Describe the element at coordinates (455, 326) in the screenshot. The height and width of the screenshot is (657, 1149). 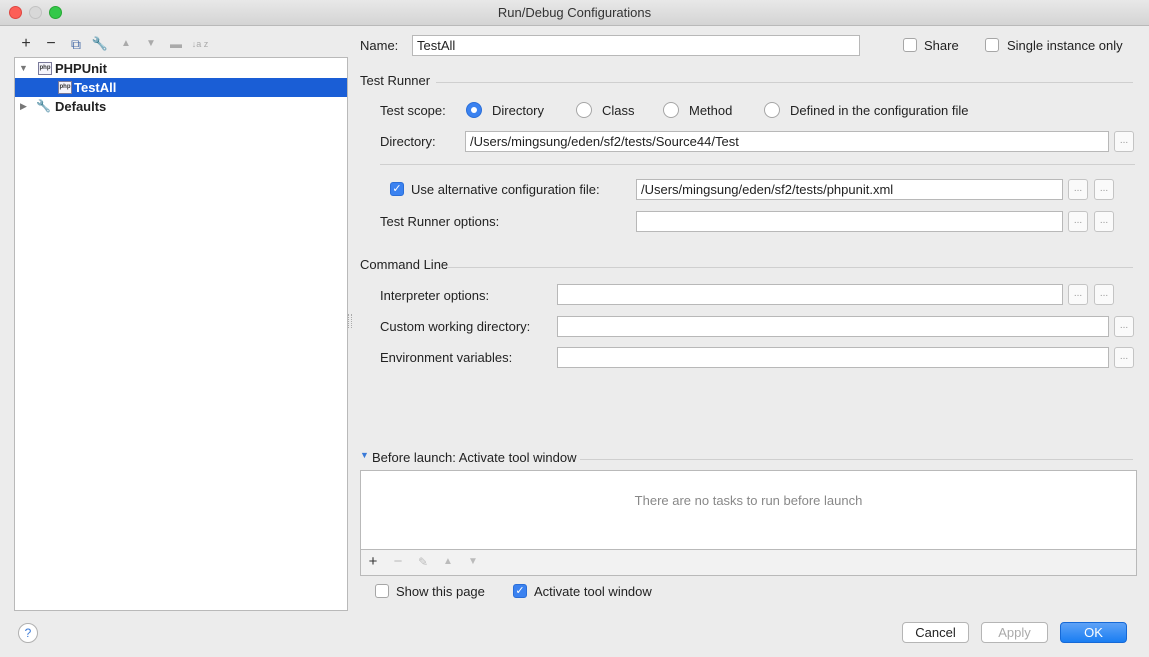
I see `working-directory-label: Custom working directory:` at that location.